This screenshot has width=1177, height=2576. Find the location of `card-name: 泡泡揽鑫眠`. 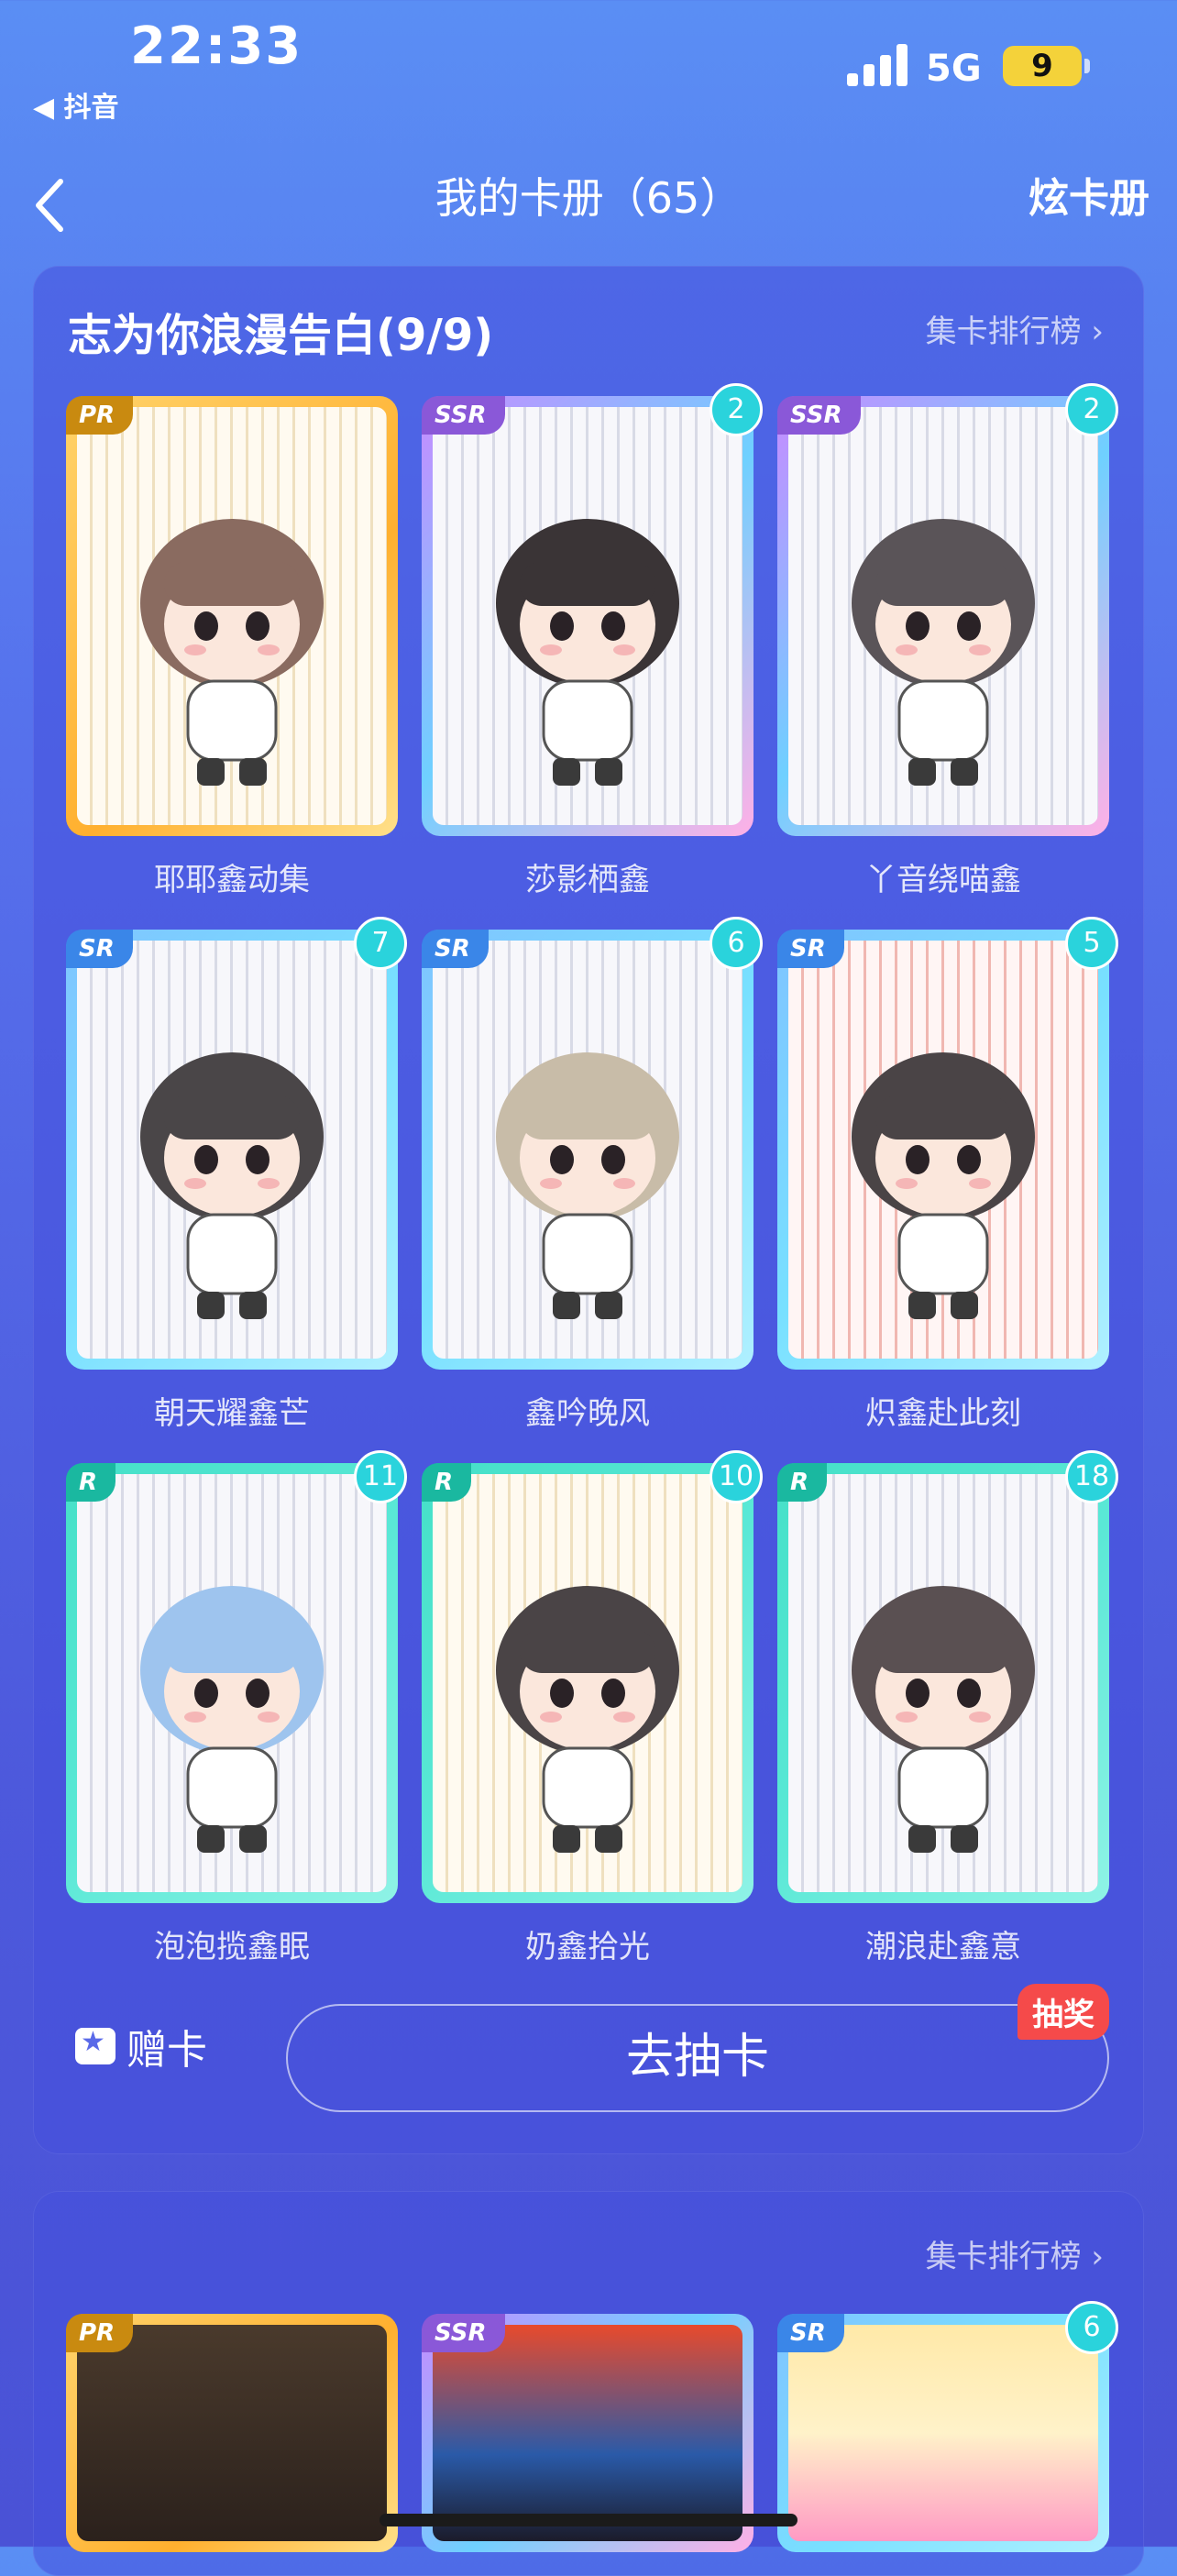

card-name: 泡泡揽鑫眠 is located at coordinates (232, 1947).